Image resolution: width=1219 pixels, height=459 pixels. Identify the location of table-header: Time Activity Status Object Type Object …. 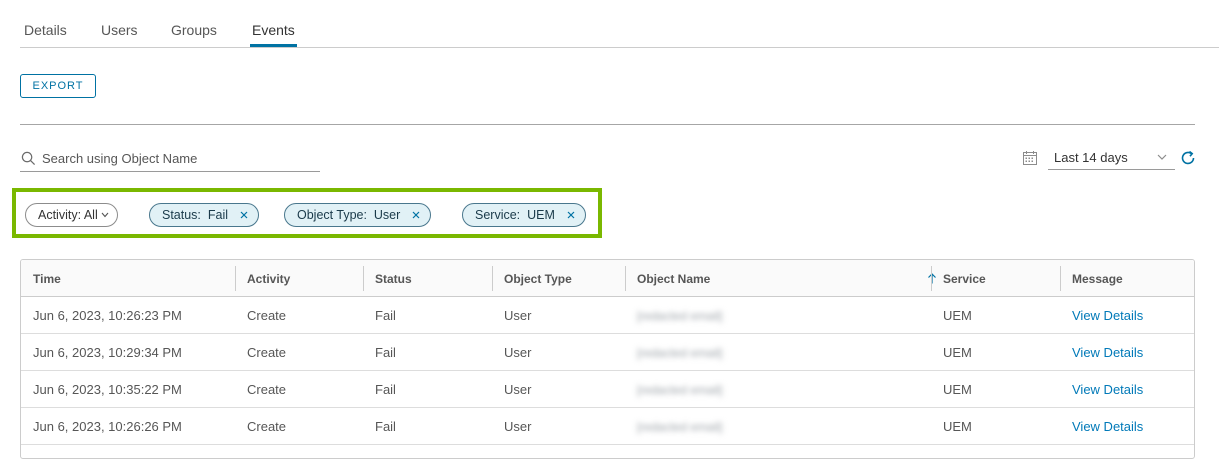
(607, 278).